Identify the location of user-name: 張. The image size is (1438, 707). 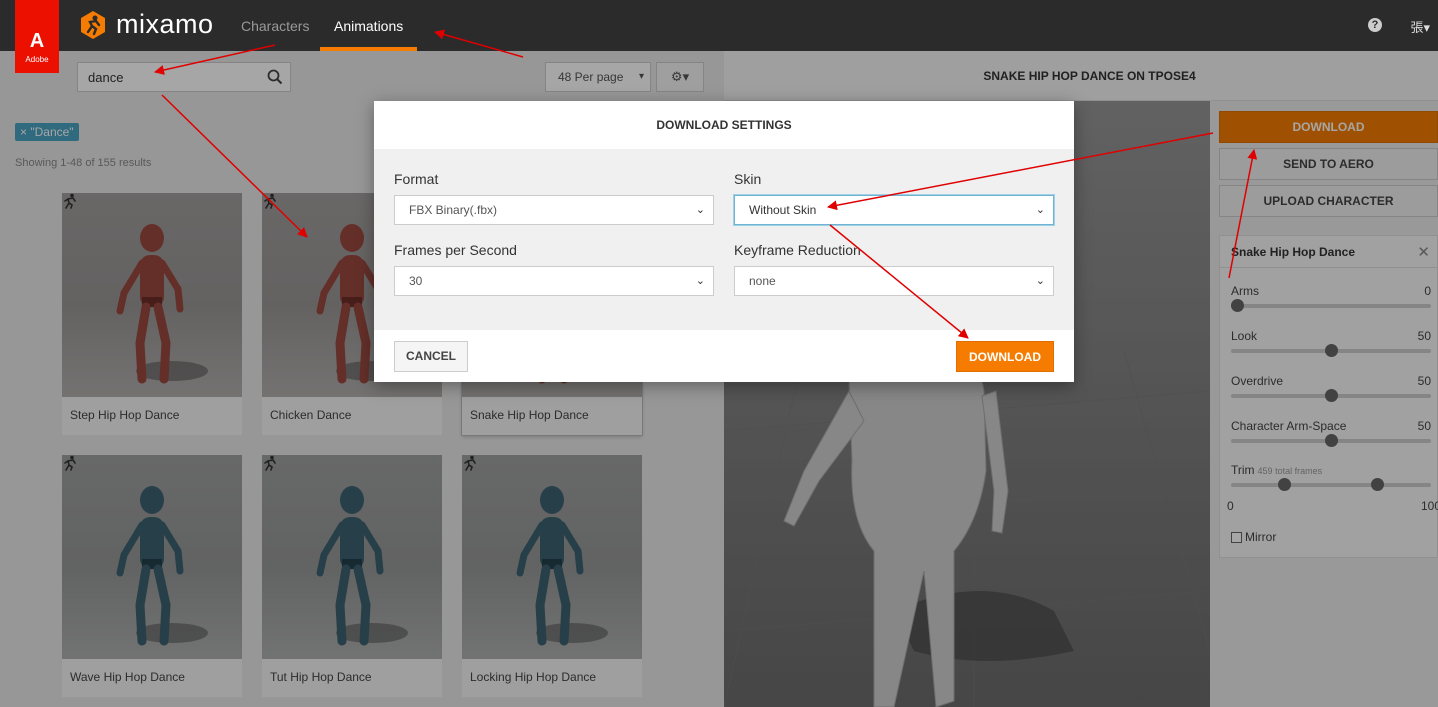
(1417, 27).